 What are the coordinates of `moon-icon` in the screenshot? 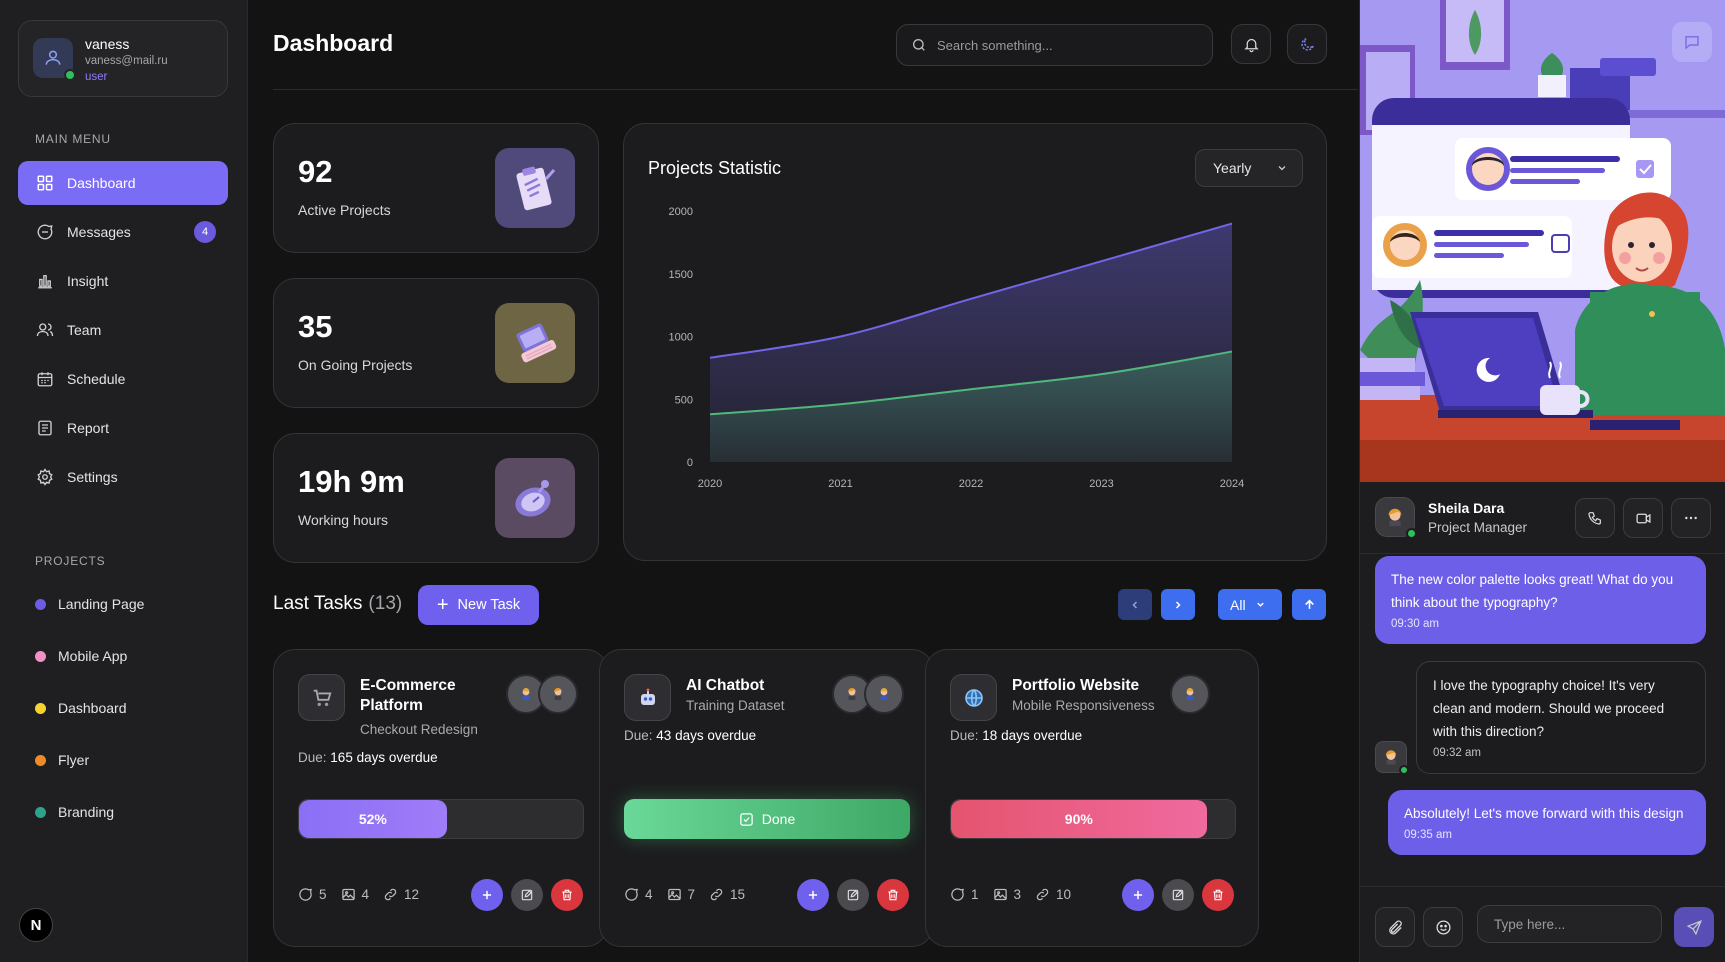 It's located at (1307, 44).